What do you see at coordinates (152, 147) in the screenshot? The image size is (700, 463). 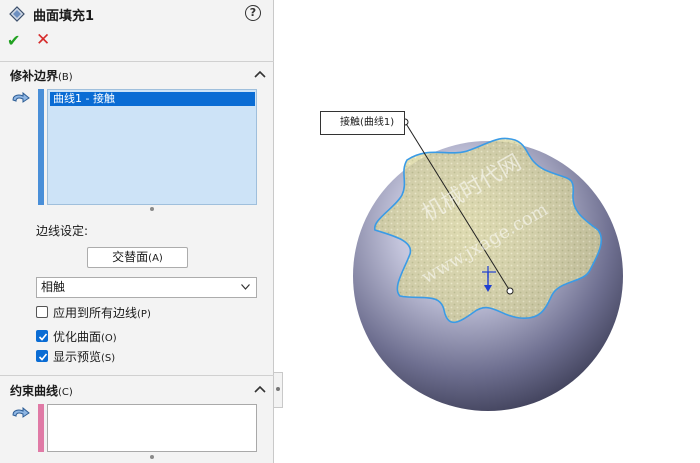 I see `boundary-selection-list: 曲线1 - 接触` at bounding box center [152, 147].